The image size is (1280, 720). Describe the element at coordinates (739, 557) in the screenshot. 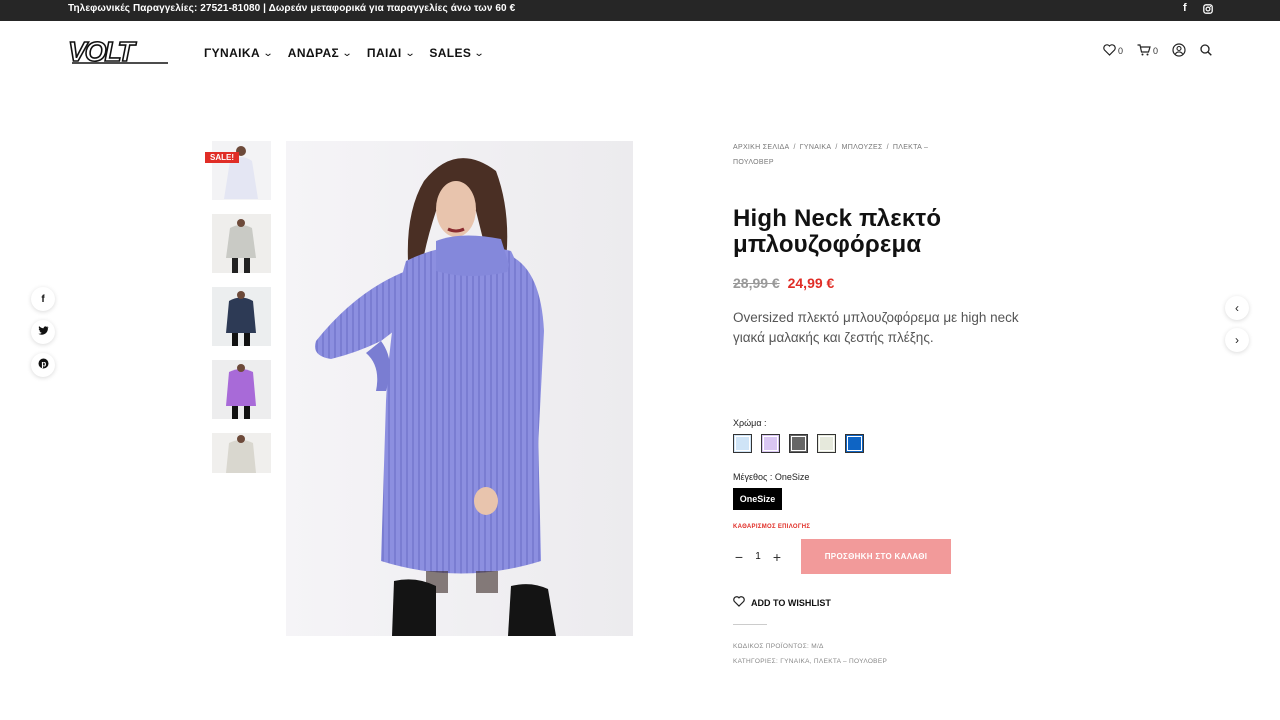

I see `quantity-decrease-button: −` at that location.